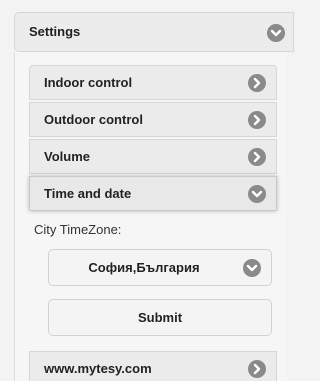  What do you see at coordinates (88, 193) in the screenshot?
I see `menu-item-label: Time and date` at bounding box center [88, 193].